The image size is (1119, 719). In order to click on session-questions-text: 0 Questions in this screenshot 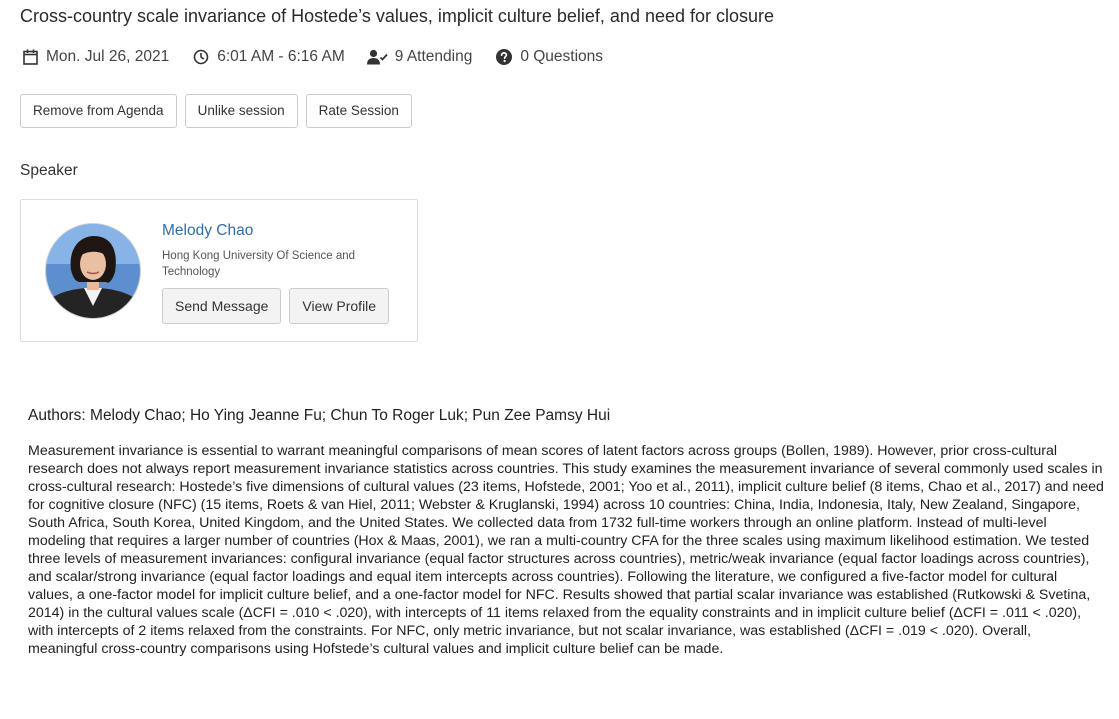, I will do `click(562, 56)`.